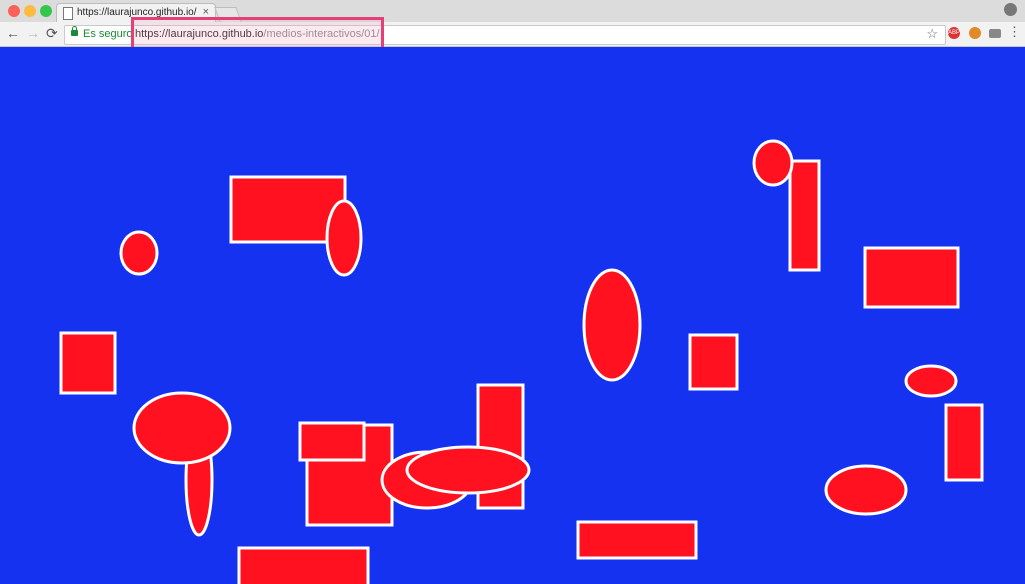  Describe the element at coordinates (954, 33) in the screenshot. I see `adblock-extension-icon: ABP` at that location.